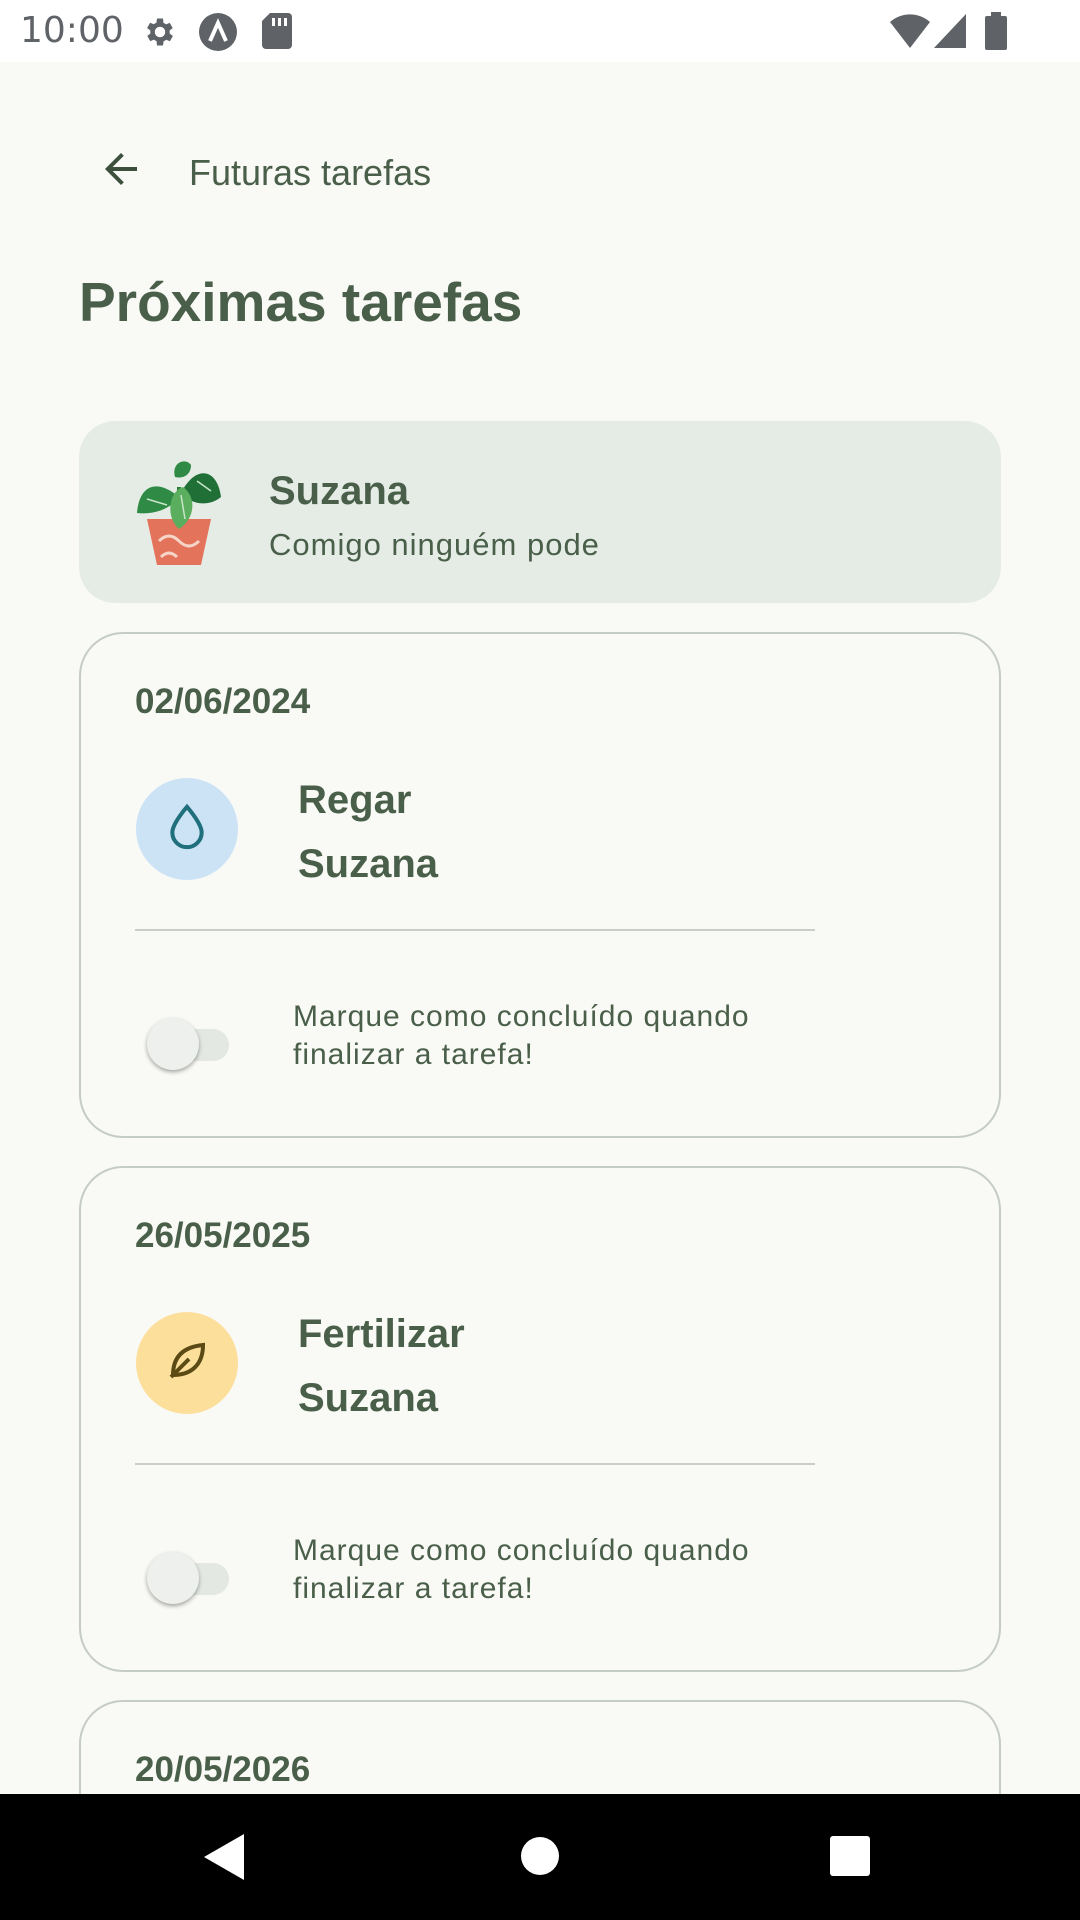 This screenshot has width=1080, height=1920. What do you see at coordinates (160, 34) in the screenshot?
I see `gear-icon` at bounding box center [160, 34].